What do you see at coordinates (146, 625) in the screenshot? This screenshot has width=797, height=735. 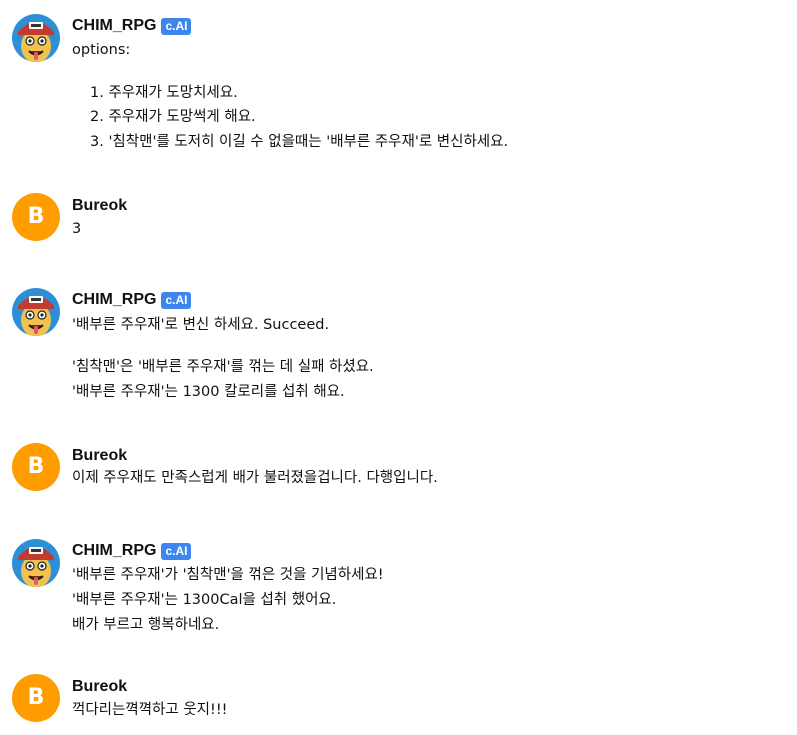 I see `message-text: 배가 부르고 행복하네요.` at bounding box center [146, 625].